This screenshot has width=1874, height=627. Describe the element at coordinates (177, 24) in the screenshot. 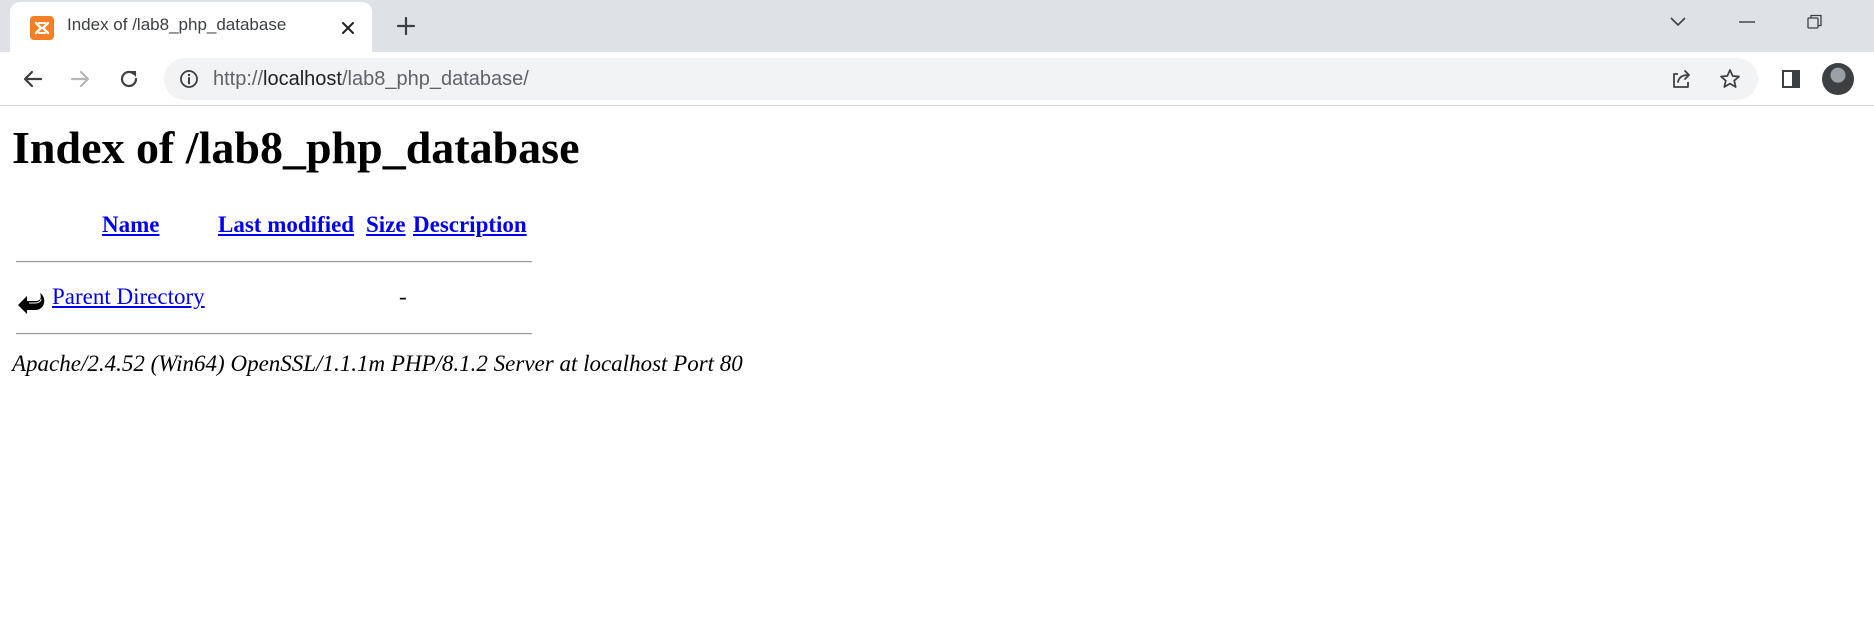

I see `tab-title: Index of /lab8_php_database` at that location.